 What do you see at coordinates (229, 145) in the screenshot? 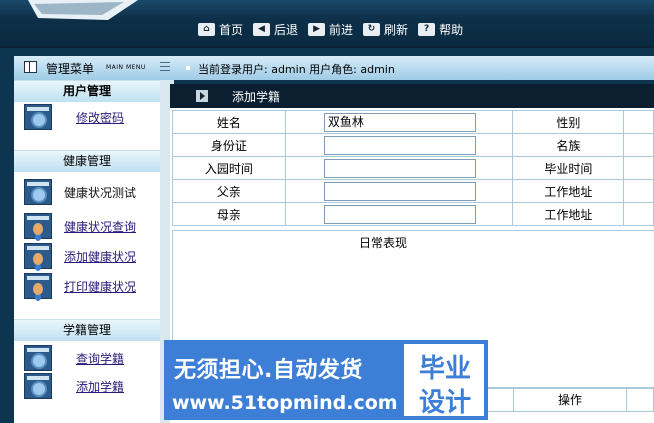
I see `id-card-label: 身份证` at bounding box center [229, 145].